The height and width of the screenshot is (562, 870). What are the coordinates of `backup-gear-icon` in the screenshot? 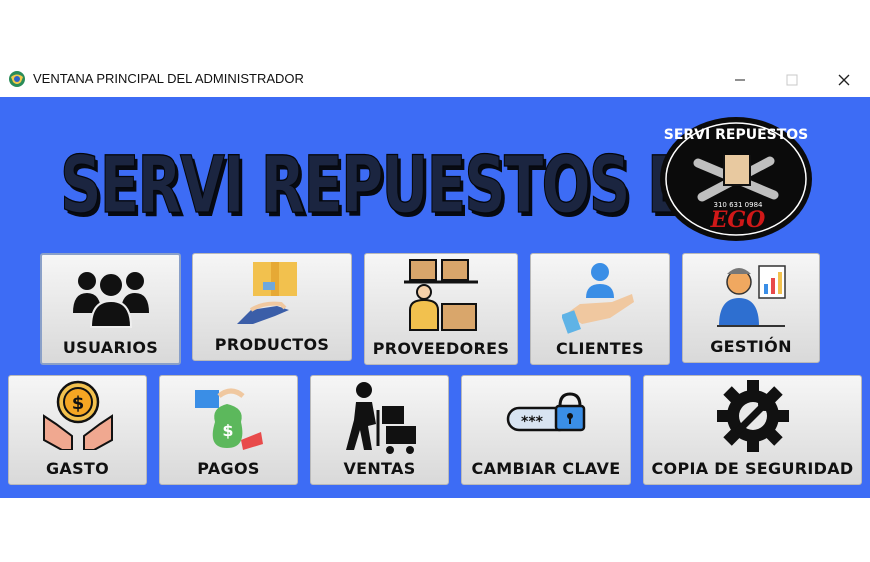 It's located at (752, 416).